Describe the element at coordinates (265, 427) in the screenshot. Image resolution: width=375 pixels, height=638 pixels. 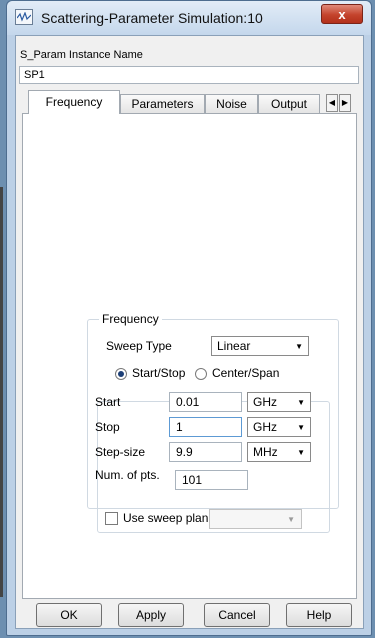
I see `stop-unit-value: GHz` at that location.